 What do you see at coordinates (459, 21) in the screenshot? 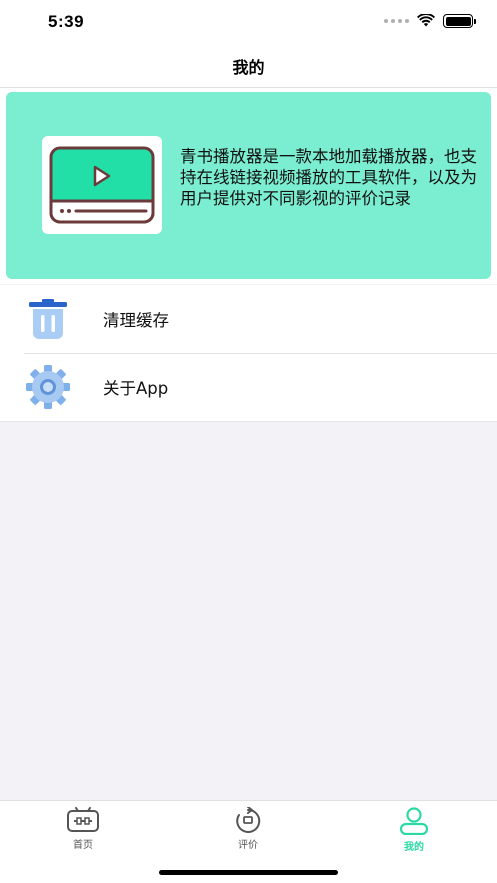
I see `battery-icon` at bounding box center [459, 21].